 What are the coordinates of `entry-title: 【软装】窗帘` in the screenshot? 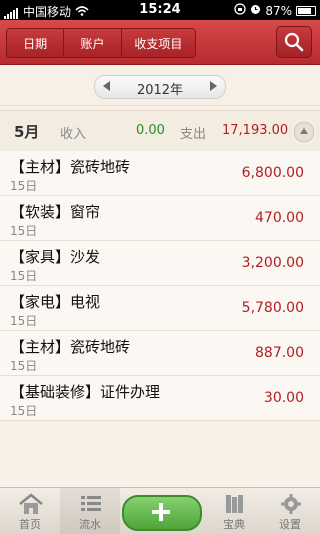 It's located at (55, 212).